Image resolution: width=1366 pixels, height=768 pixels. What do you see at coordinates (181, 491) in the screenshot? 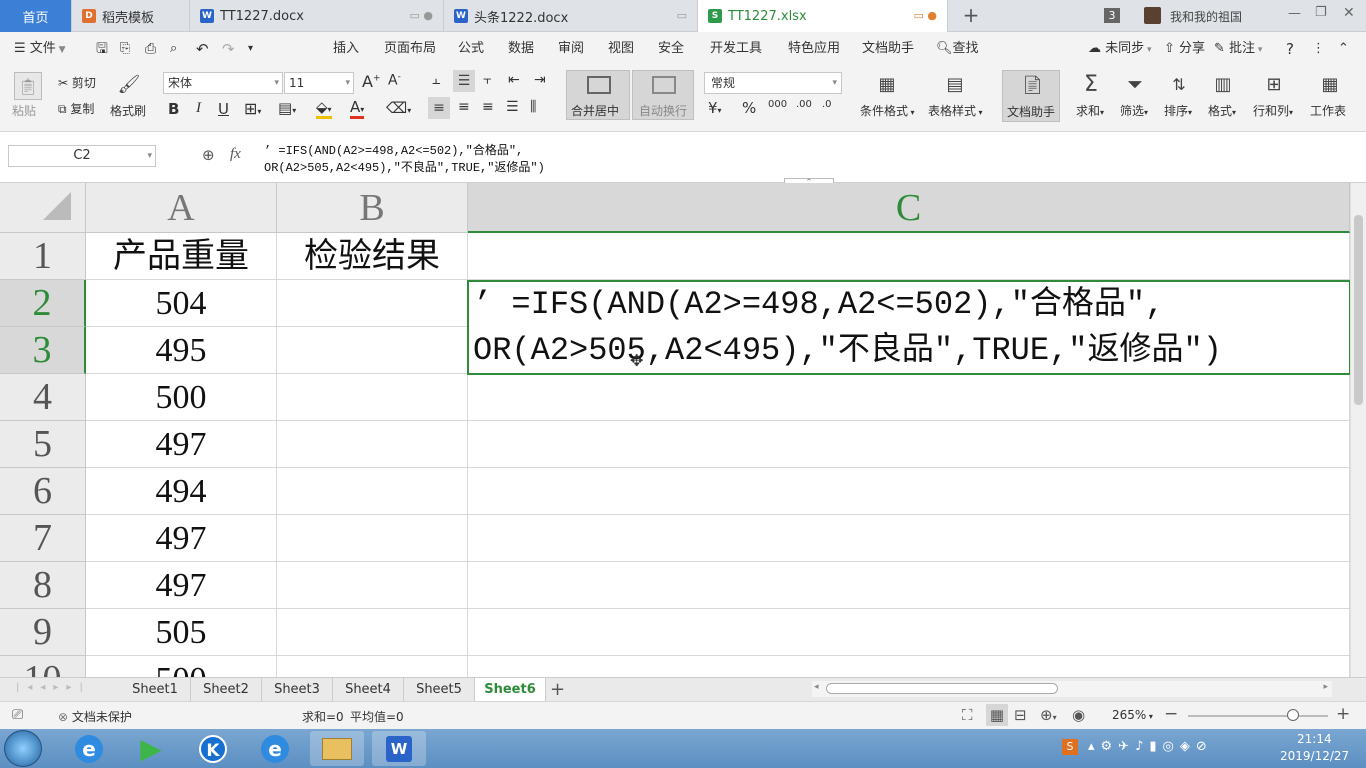
I see `cell-a: 494` at bounding box center [181, 491].